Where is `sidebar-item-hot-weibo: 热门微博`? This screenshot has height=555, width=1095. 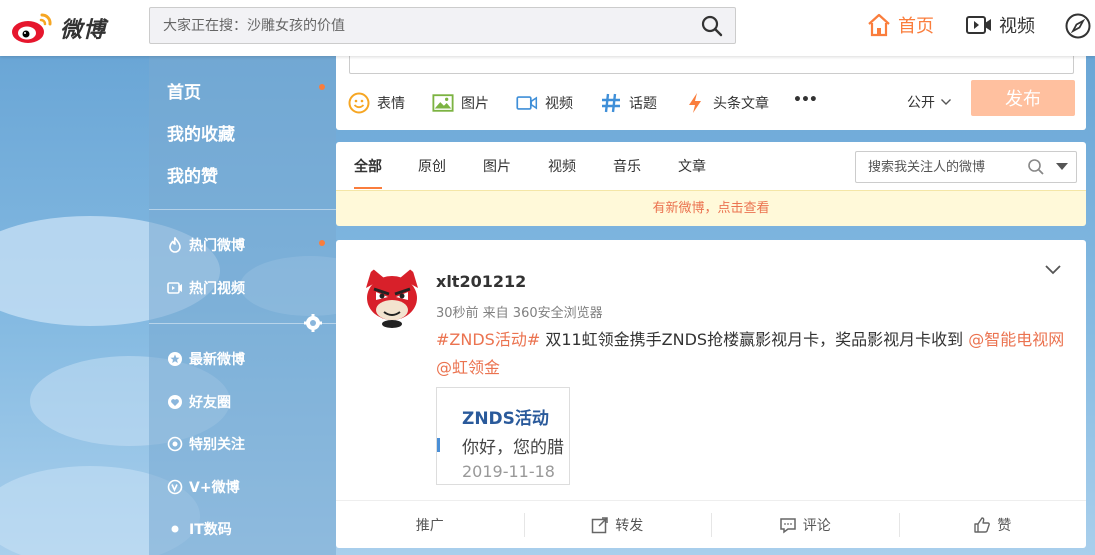 sidebar-item-hot-weibo: 热门微博 is located at coordinates (206, 245).